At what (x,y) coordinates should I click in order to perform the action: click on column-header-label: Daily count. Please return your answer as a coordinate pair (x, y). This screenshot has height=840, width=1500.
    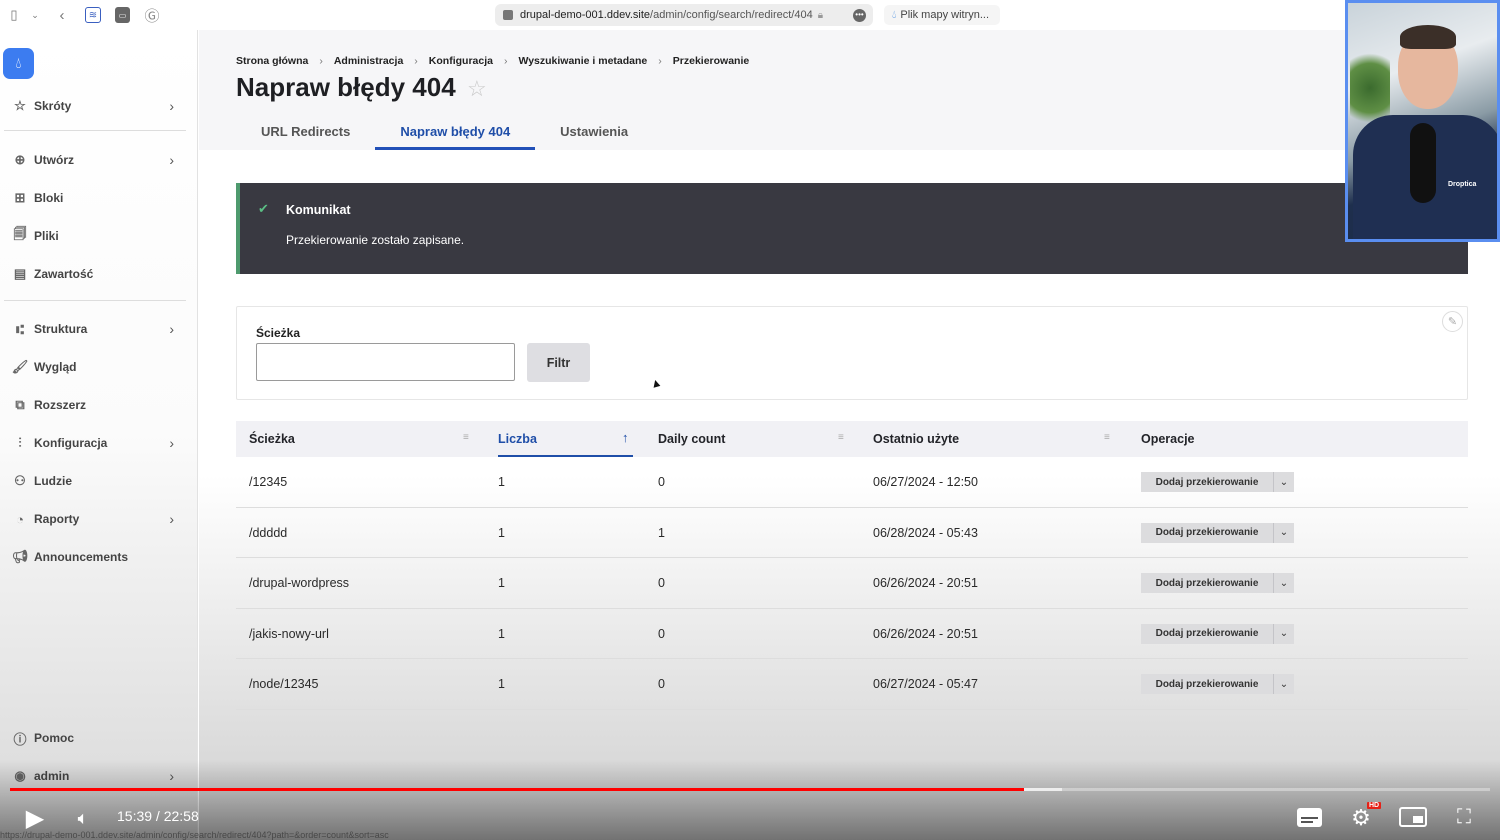
    Looking at the image, I should click on (692, 439).